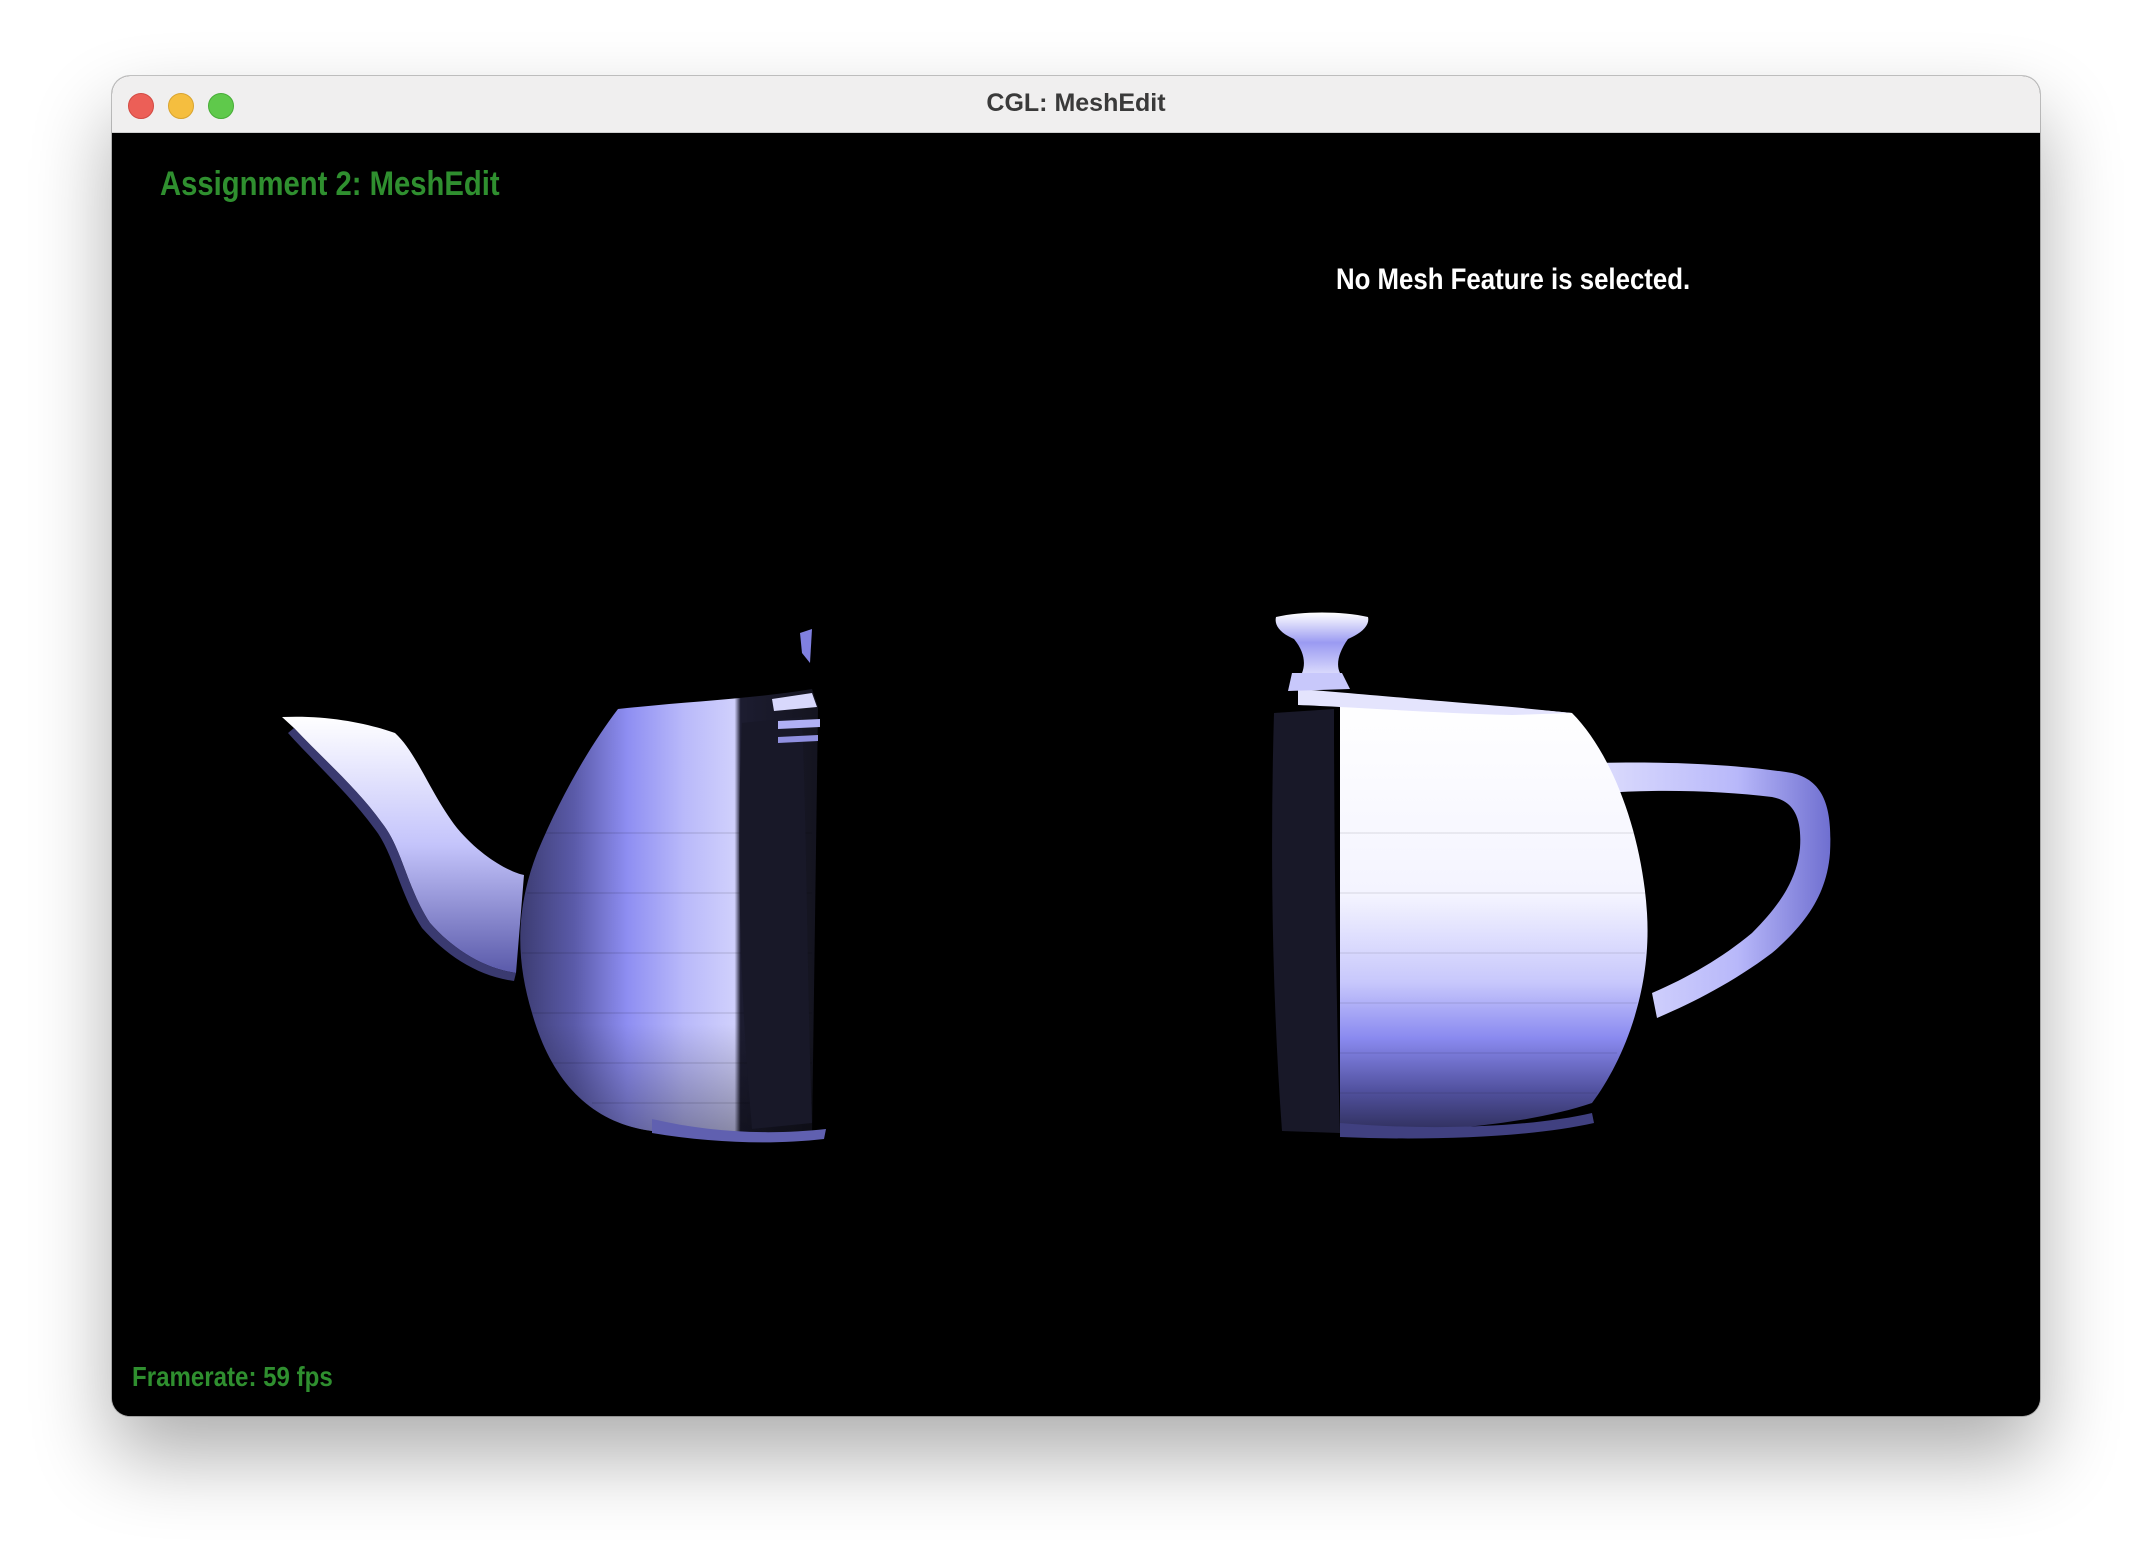 This screenshot has width=2144, height=1560. What do you see at coordinates (1319, 682) in the screenshot?
I see `lid-base` at bounding box center [1319, 682].